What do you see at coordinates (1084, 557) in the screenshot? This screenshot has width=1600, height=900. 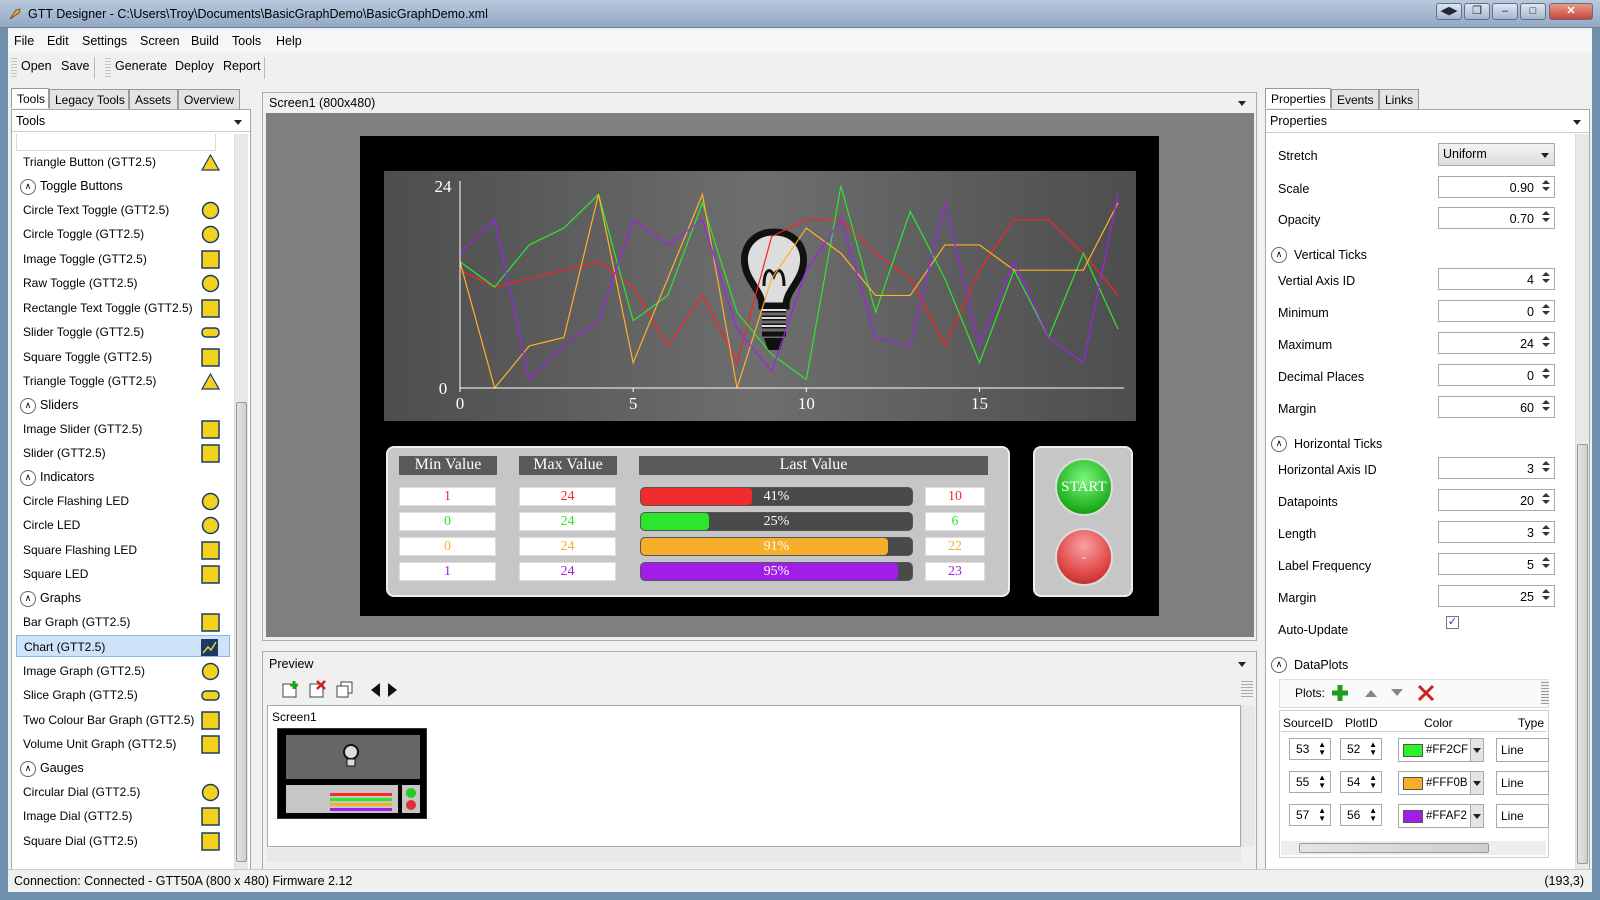 I see `stop-button: -` at bounding box center [1084, 557].